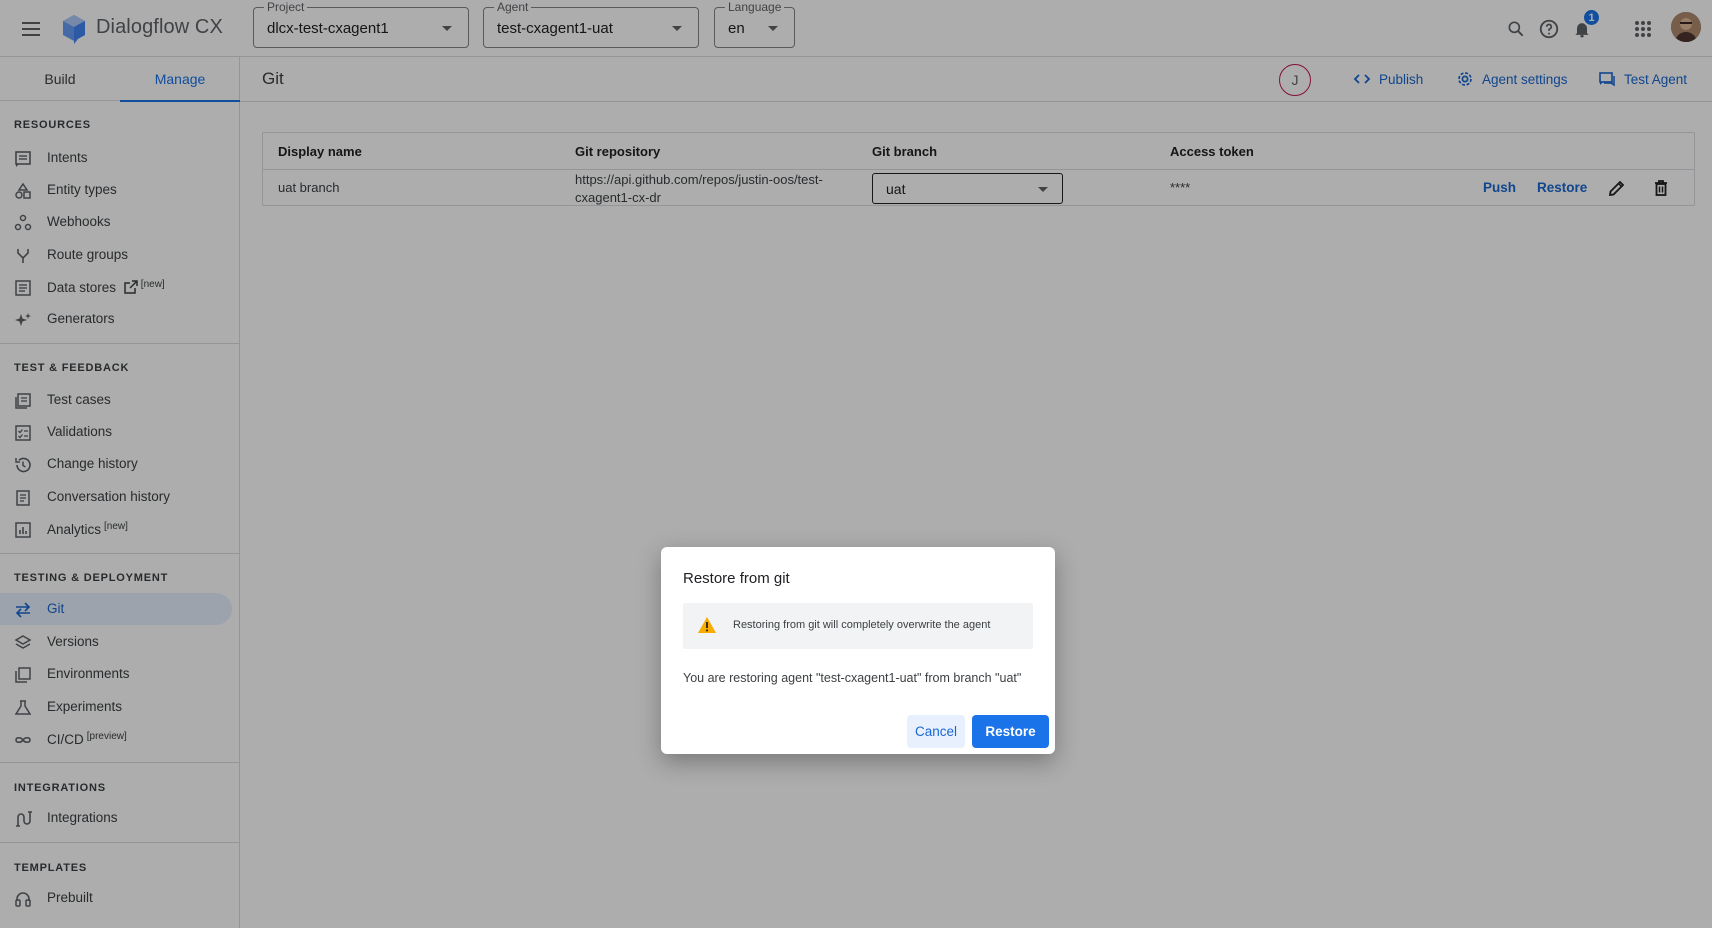 The image size is (1712, 928). I want to click on restore-button: Restore, so click(1010, 731).